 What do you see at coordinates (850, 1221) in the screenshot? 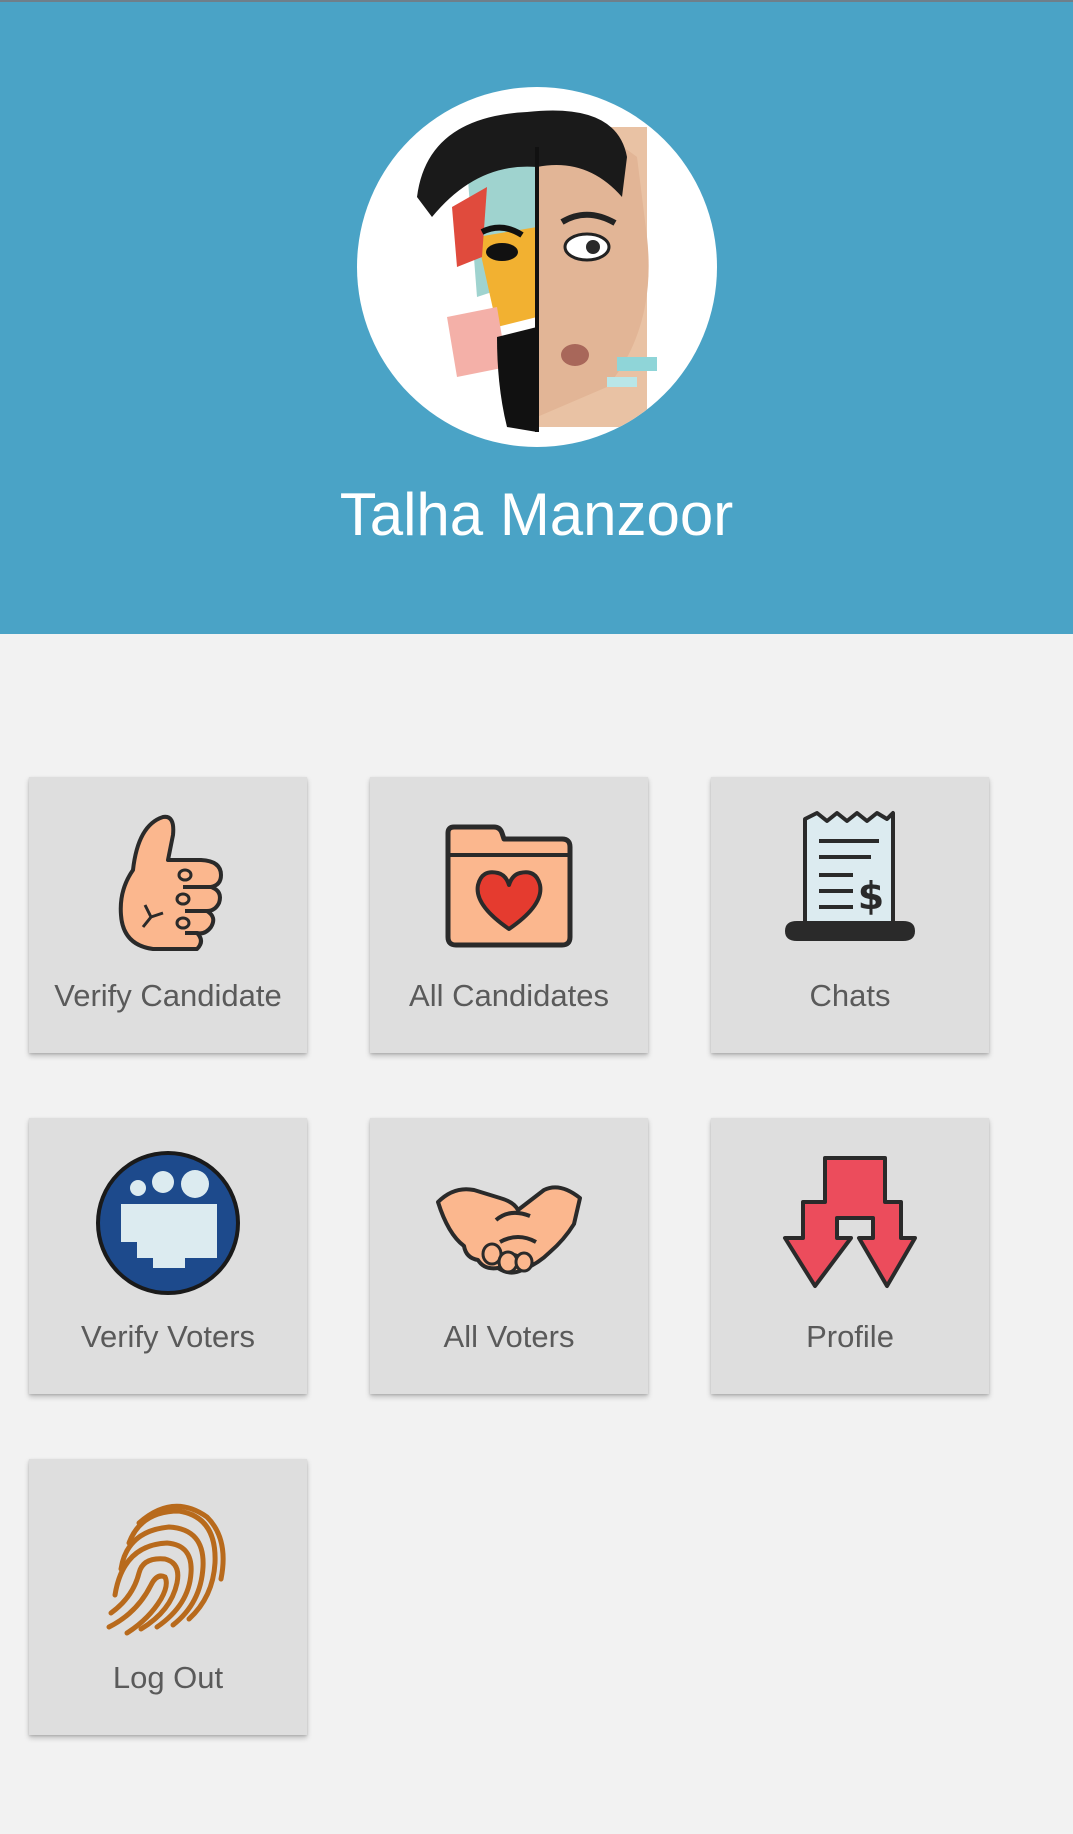
I see `split-arrows-icon` at bounding box center [850, 1221].